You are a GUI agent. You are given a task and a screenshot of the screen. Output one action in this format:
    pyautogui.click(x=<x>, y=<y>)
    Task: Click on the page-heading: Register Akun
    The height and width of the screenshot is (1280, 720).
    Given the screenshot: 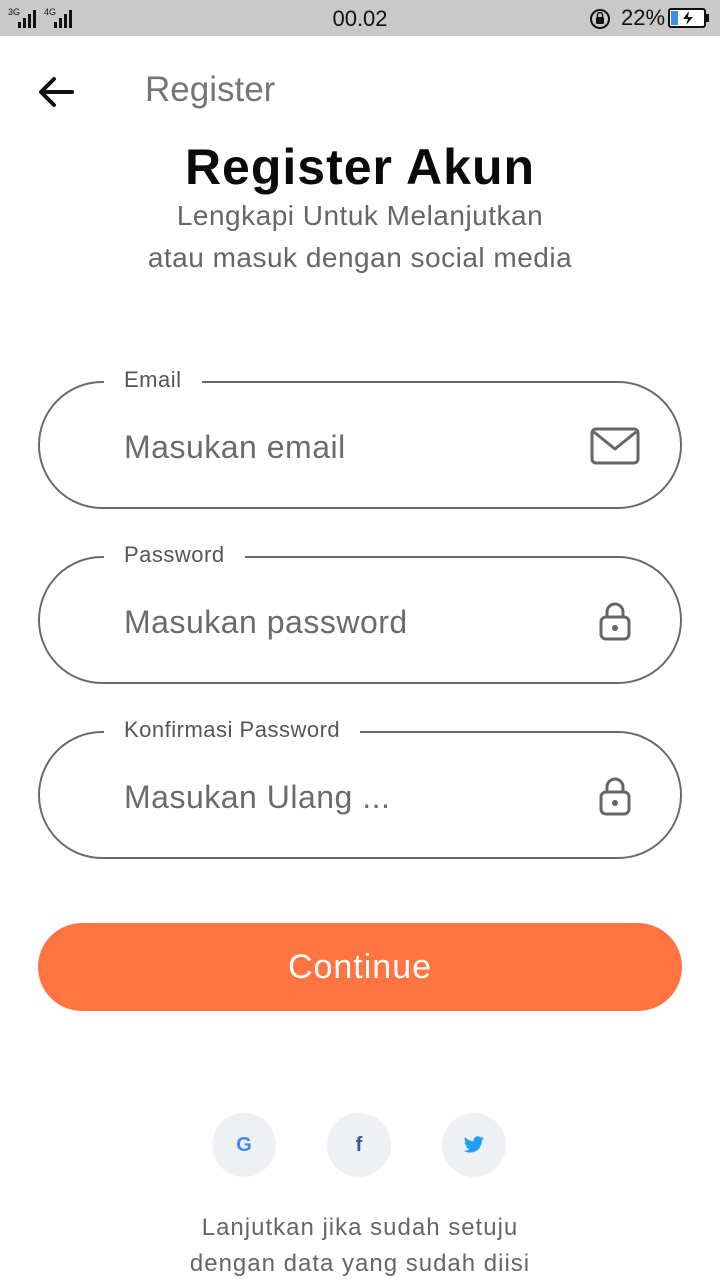 What is the action you would take?
    pyautogui.click(x=360, y=167)
    